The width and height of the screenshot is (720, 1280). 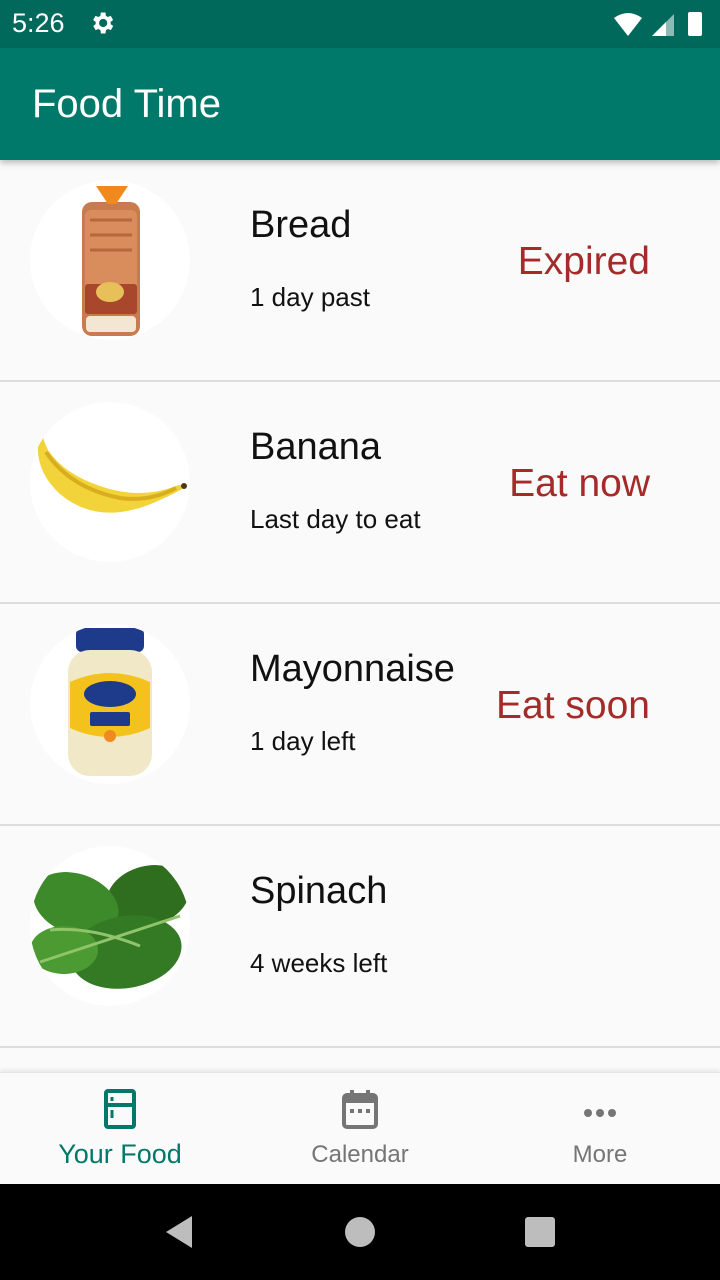 What do you see at coordinates (319, 963) in the screenshot?
I see `food-days-remaining: 4 weeks left` at bounding box center [319, 963].